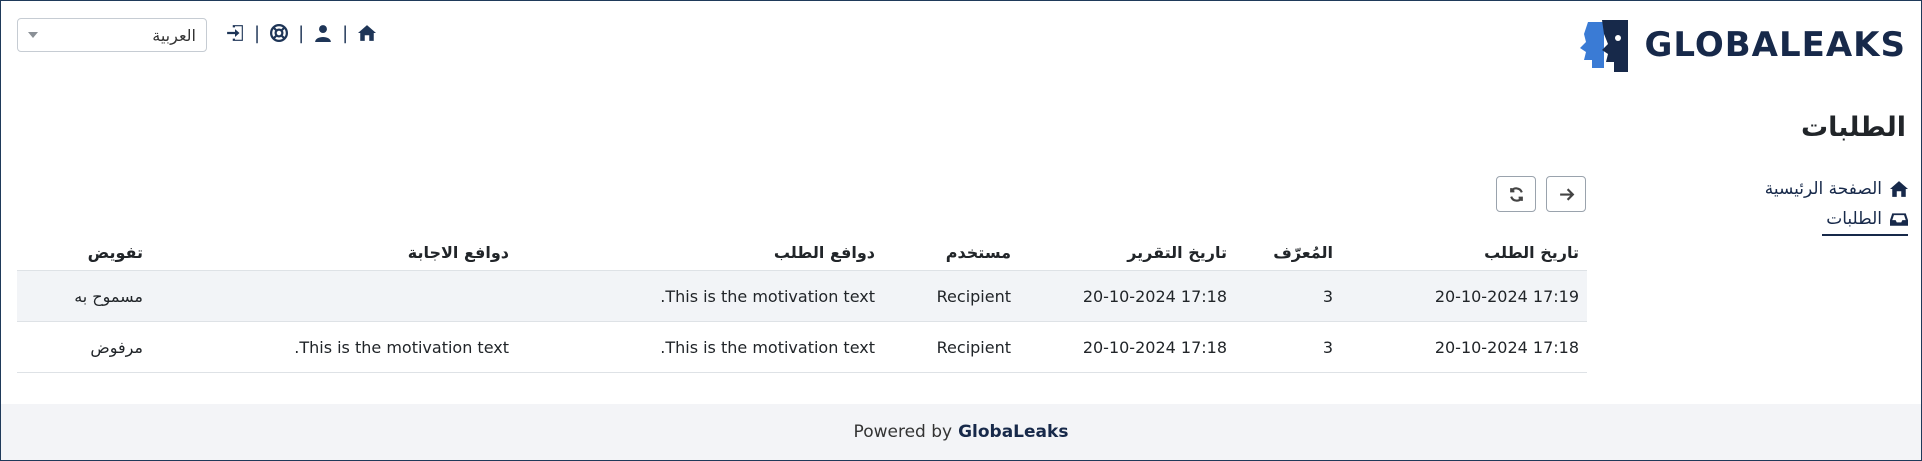 Image resolution: width=1922 pixels, height=461 pixels. Describe the element at coordinates (112, 35) in the screenshot. I see `language-select: العربية` at that location.